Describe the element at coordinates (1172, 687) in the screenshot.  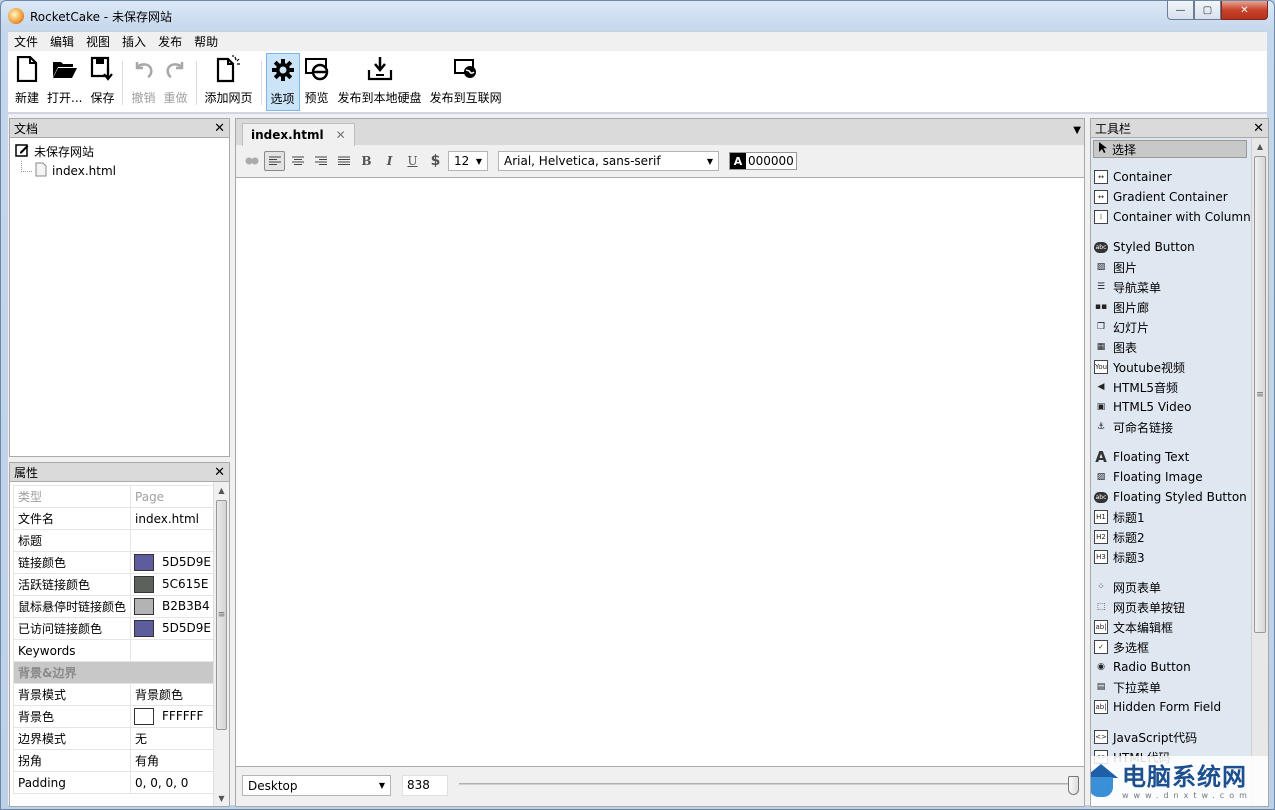
I see `tool-item: ▤ 下拉菜单` at that location.